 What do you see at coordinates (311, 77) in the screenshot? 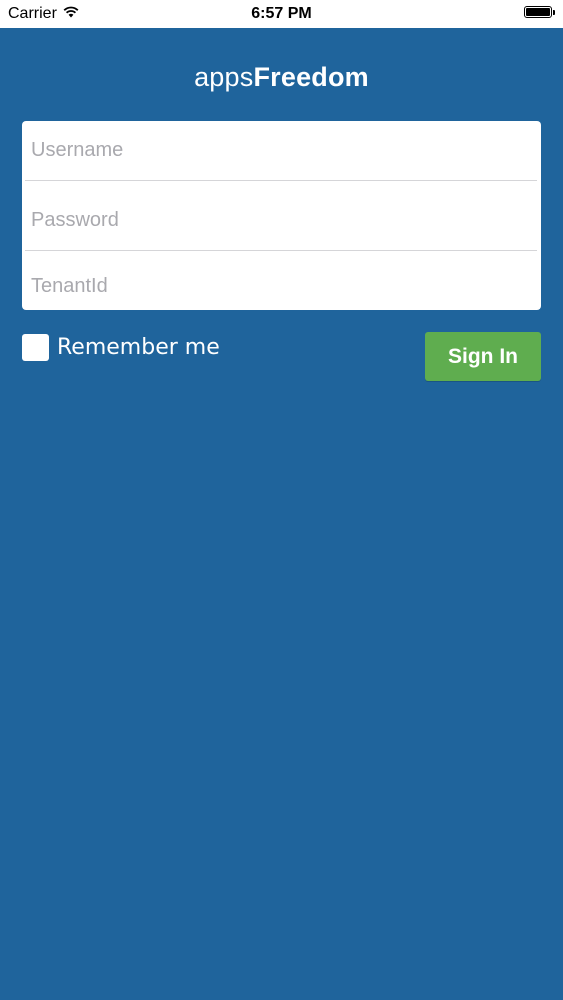
I see `app-title-bold: Freedom` at bounding box center [311, 77].